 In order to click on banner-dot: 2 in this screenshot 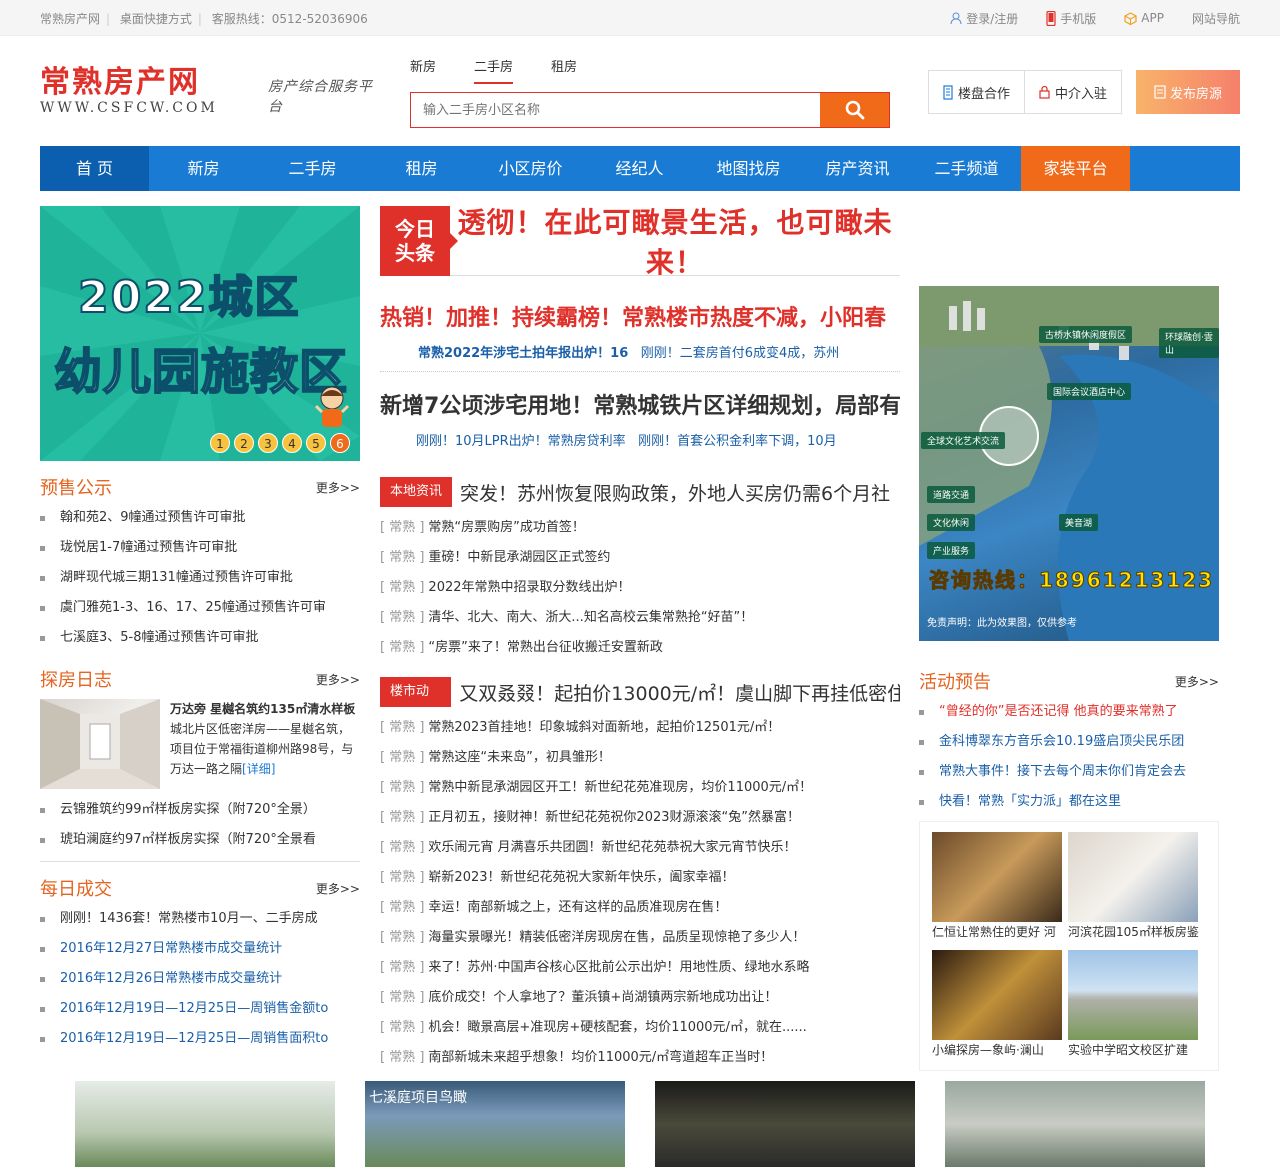, I will do `click(244, 443)`.